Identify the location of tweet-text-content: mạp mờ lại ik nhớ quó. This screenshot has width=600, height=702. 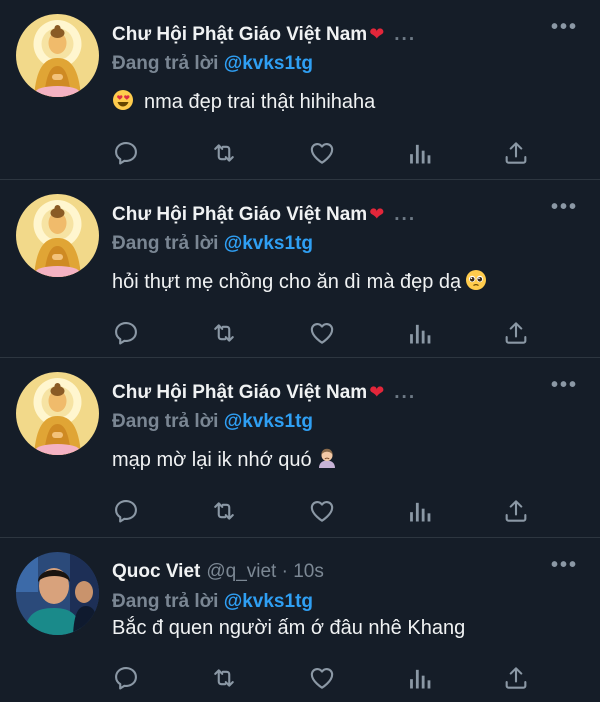
(212, 460).